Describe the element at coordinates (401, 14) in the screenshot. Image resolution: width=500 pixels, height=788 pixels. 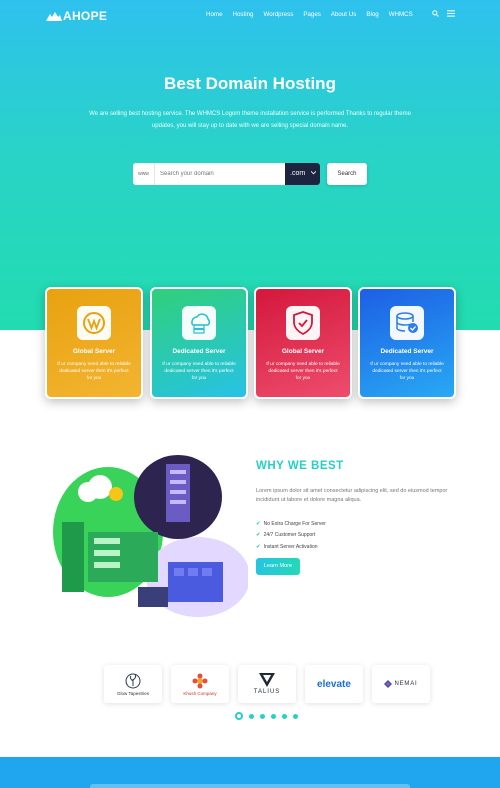
I see `nav-item-whmcs: WHMCS` at that location.